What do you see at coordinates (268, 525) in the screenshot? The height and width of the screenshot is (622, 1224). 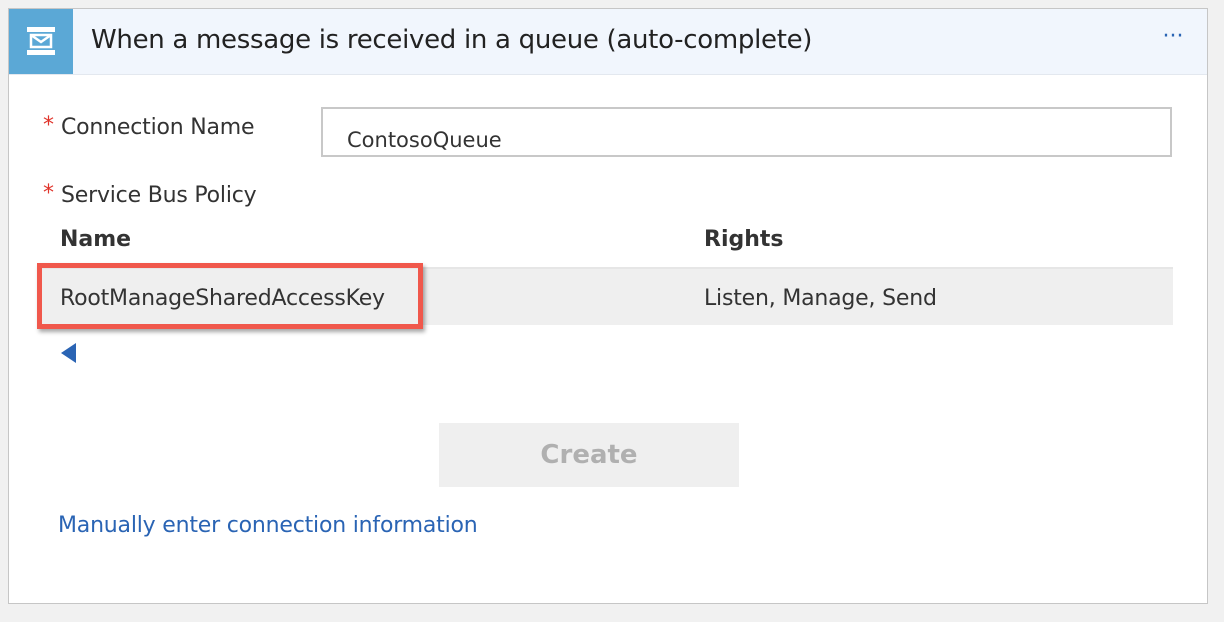 I see `manual-connection-link: Manually enter connection information` at bounding box center [268, 525].